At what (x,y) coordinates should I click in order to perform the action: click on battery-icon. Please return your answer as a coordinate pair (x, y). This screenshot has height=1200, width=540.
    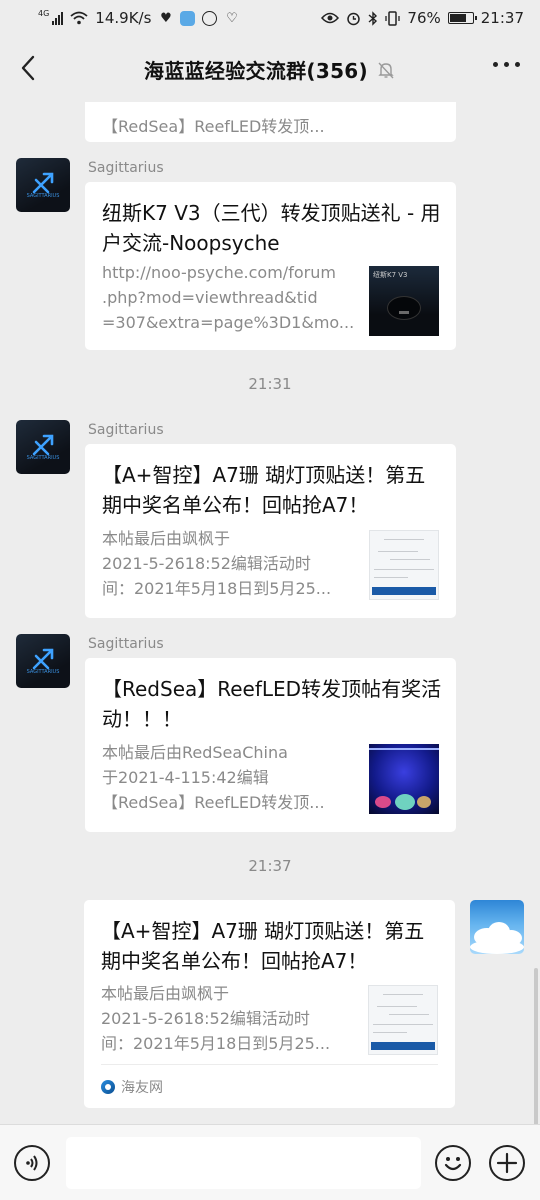
    Looking at the image, I should click on (462, 18).